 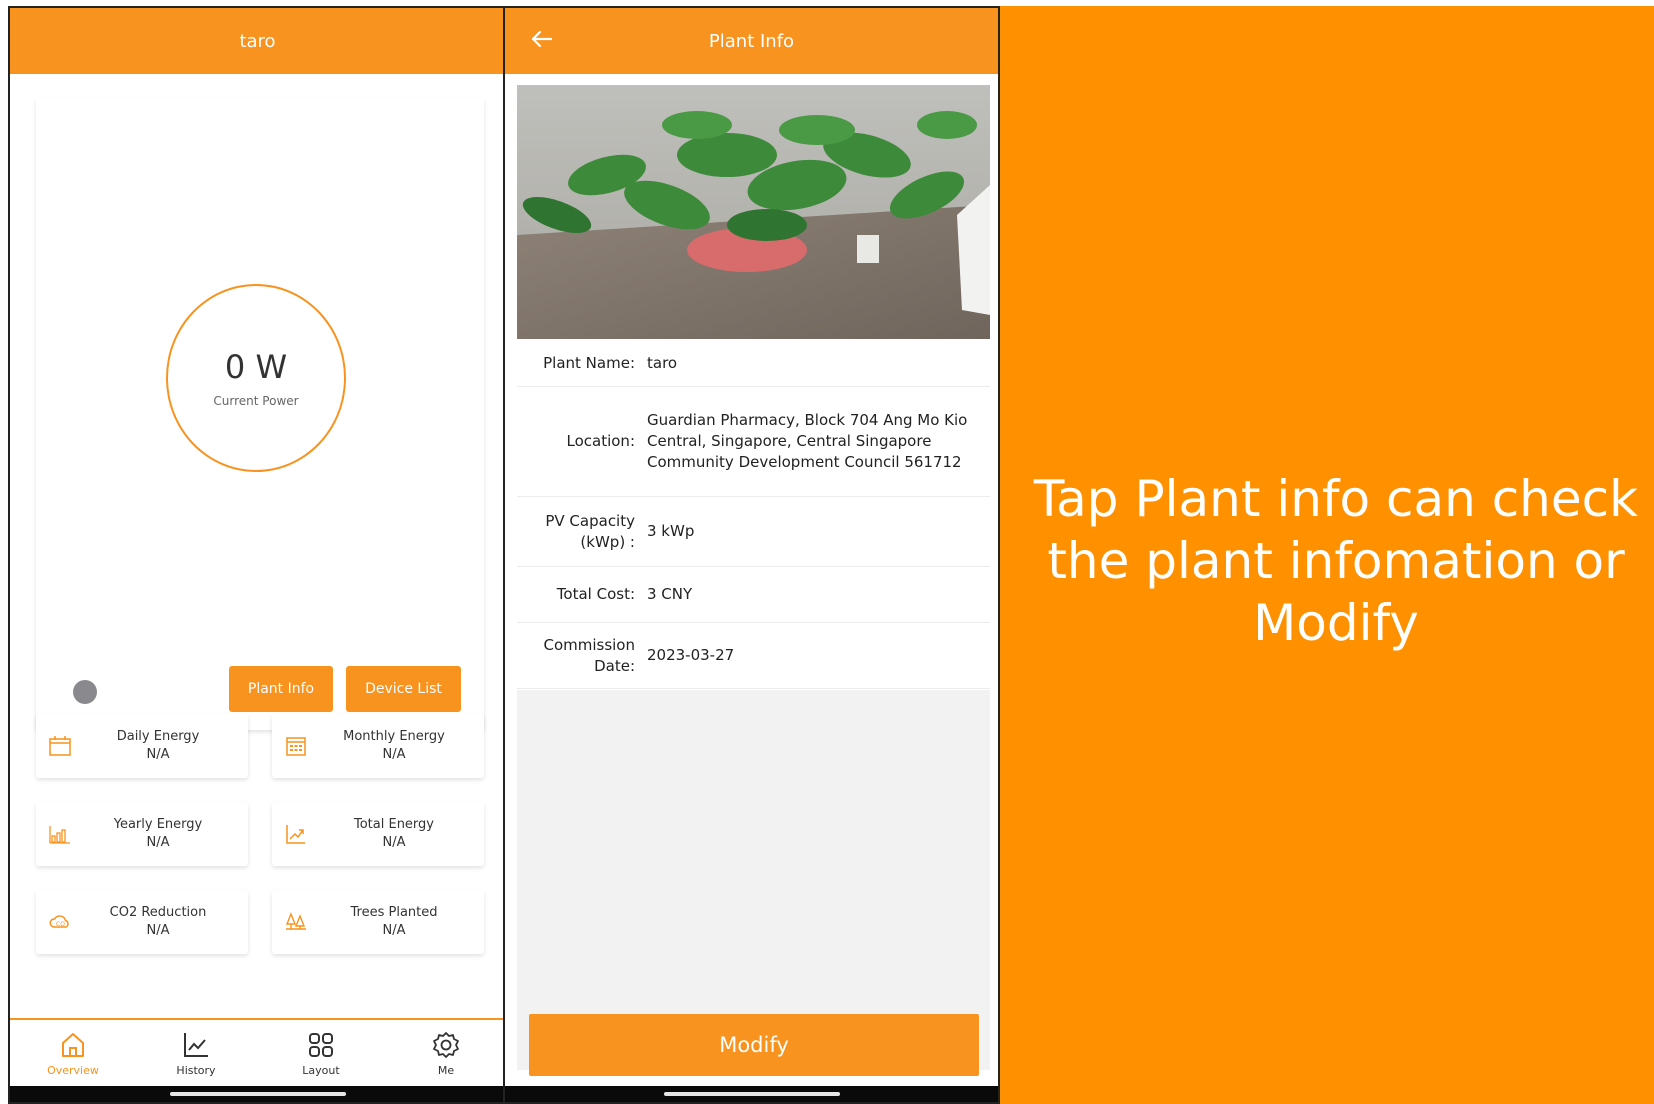 What do you see at coordinates (662, 363) in the screenshot?
I see `plant-name-value: taro` at bounding box center [662, 363].